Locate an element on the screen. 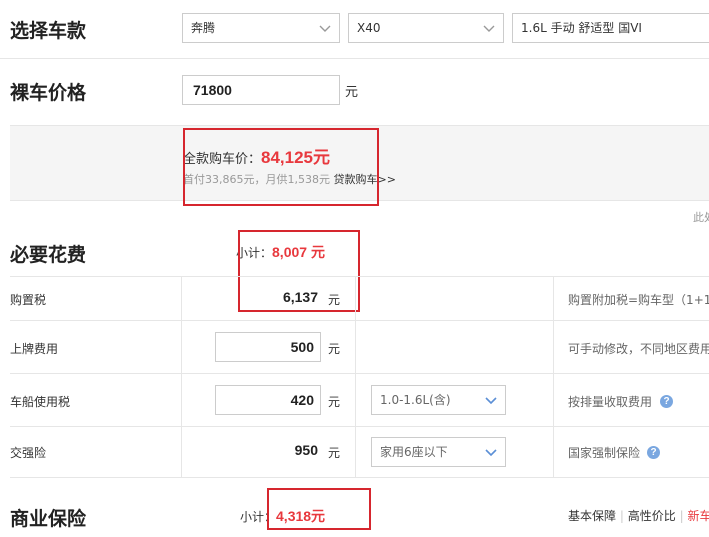  purchase-tax-unit: 元 is located at coordinates (334, 300).